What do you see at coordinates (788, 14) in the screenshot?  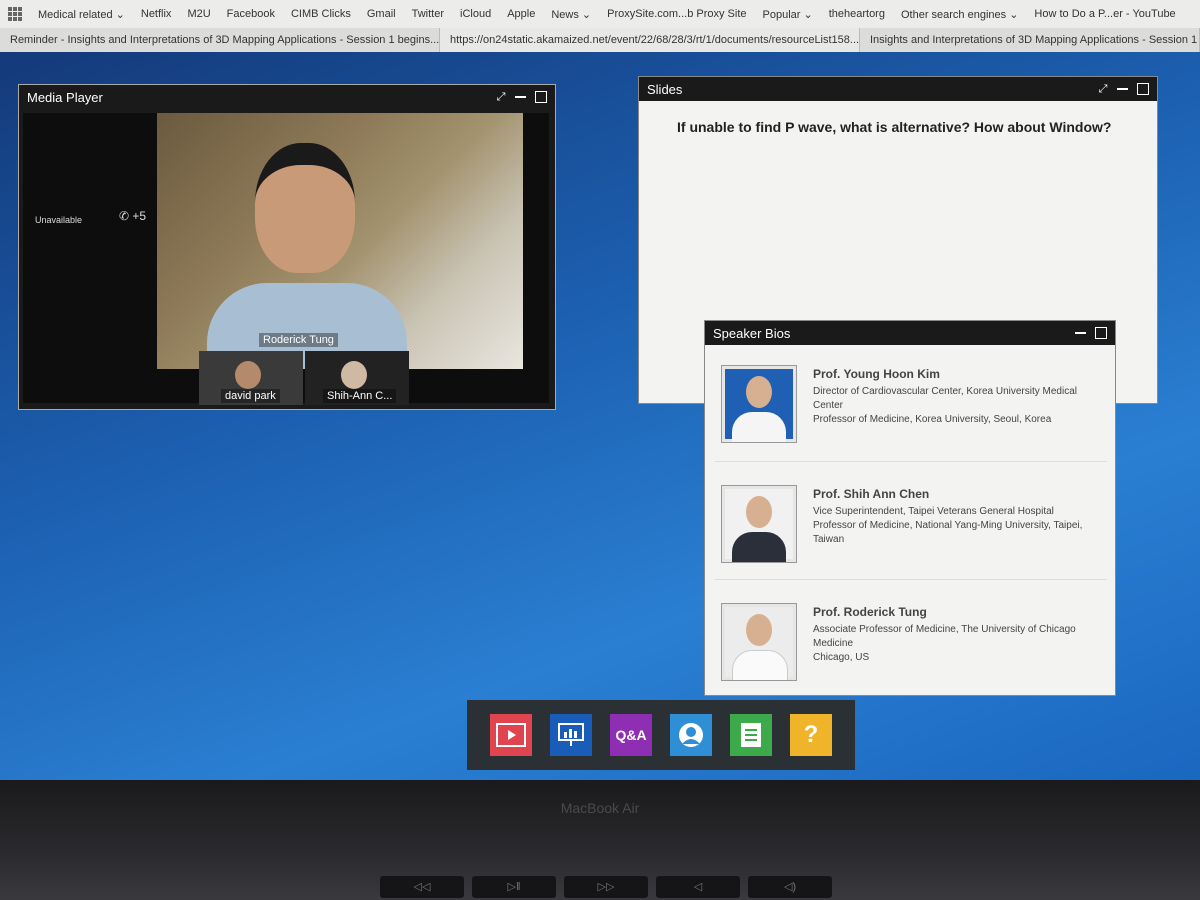 I see `bookmark-item: Popular ⌄` at bounding box center [788, 14].